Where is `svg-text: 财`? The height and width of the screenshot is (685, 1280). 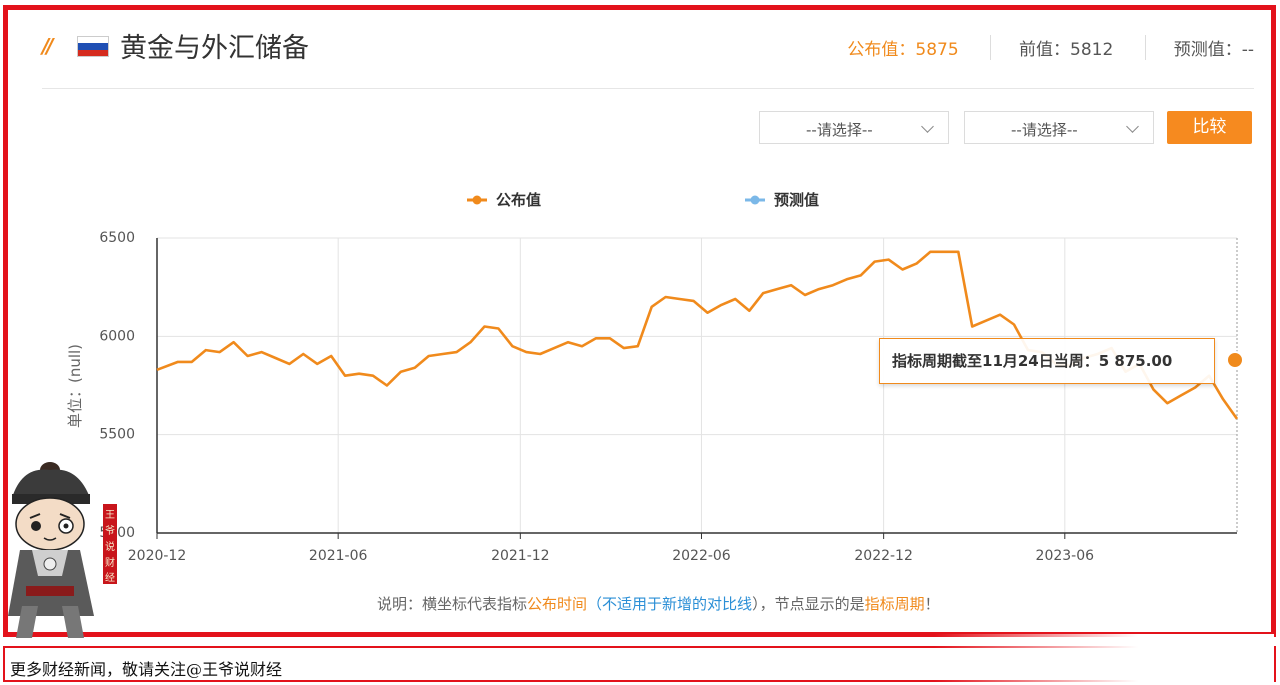 svg-text: 财 is located at coordinates (110, 562).